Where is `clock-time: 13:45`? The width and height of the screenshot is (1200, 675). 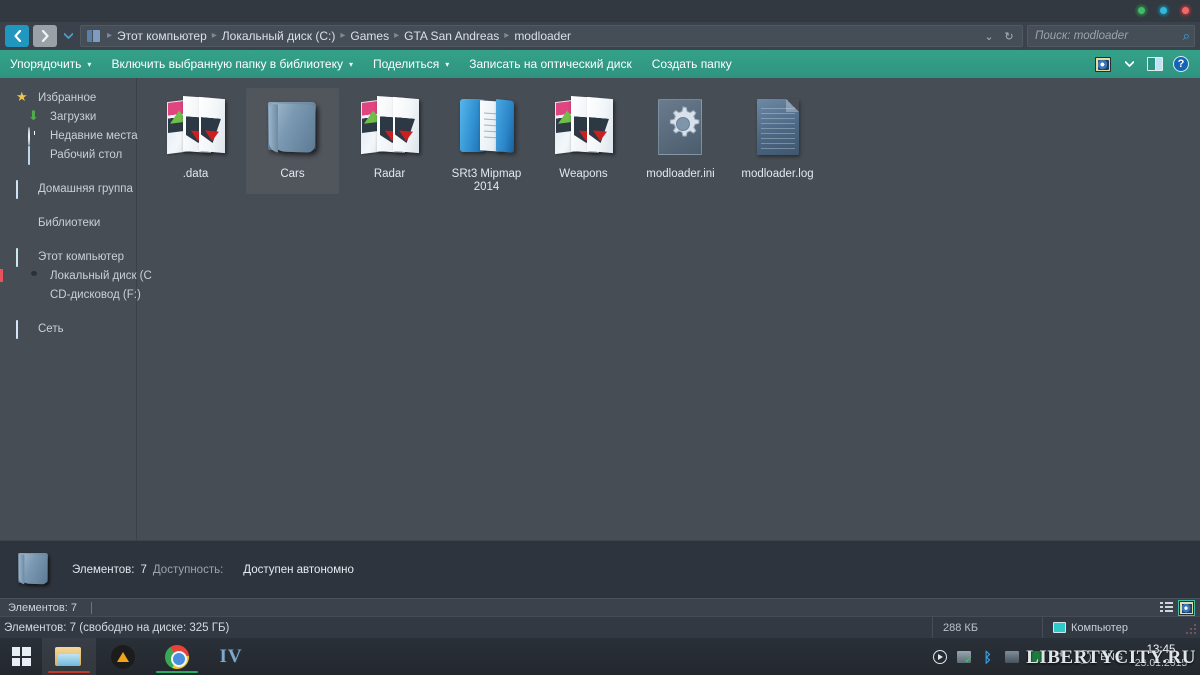 clock-time: 13:45 is located at coordinates (1161, 649).